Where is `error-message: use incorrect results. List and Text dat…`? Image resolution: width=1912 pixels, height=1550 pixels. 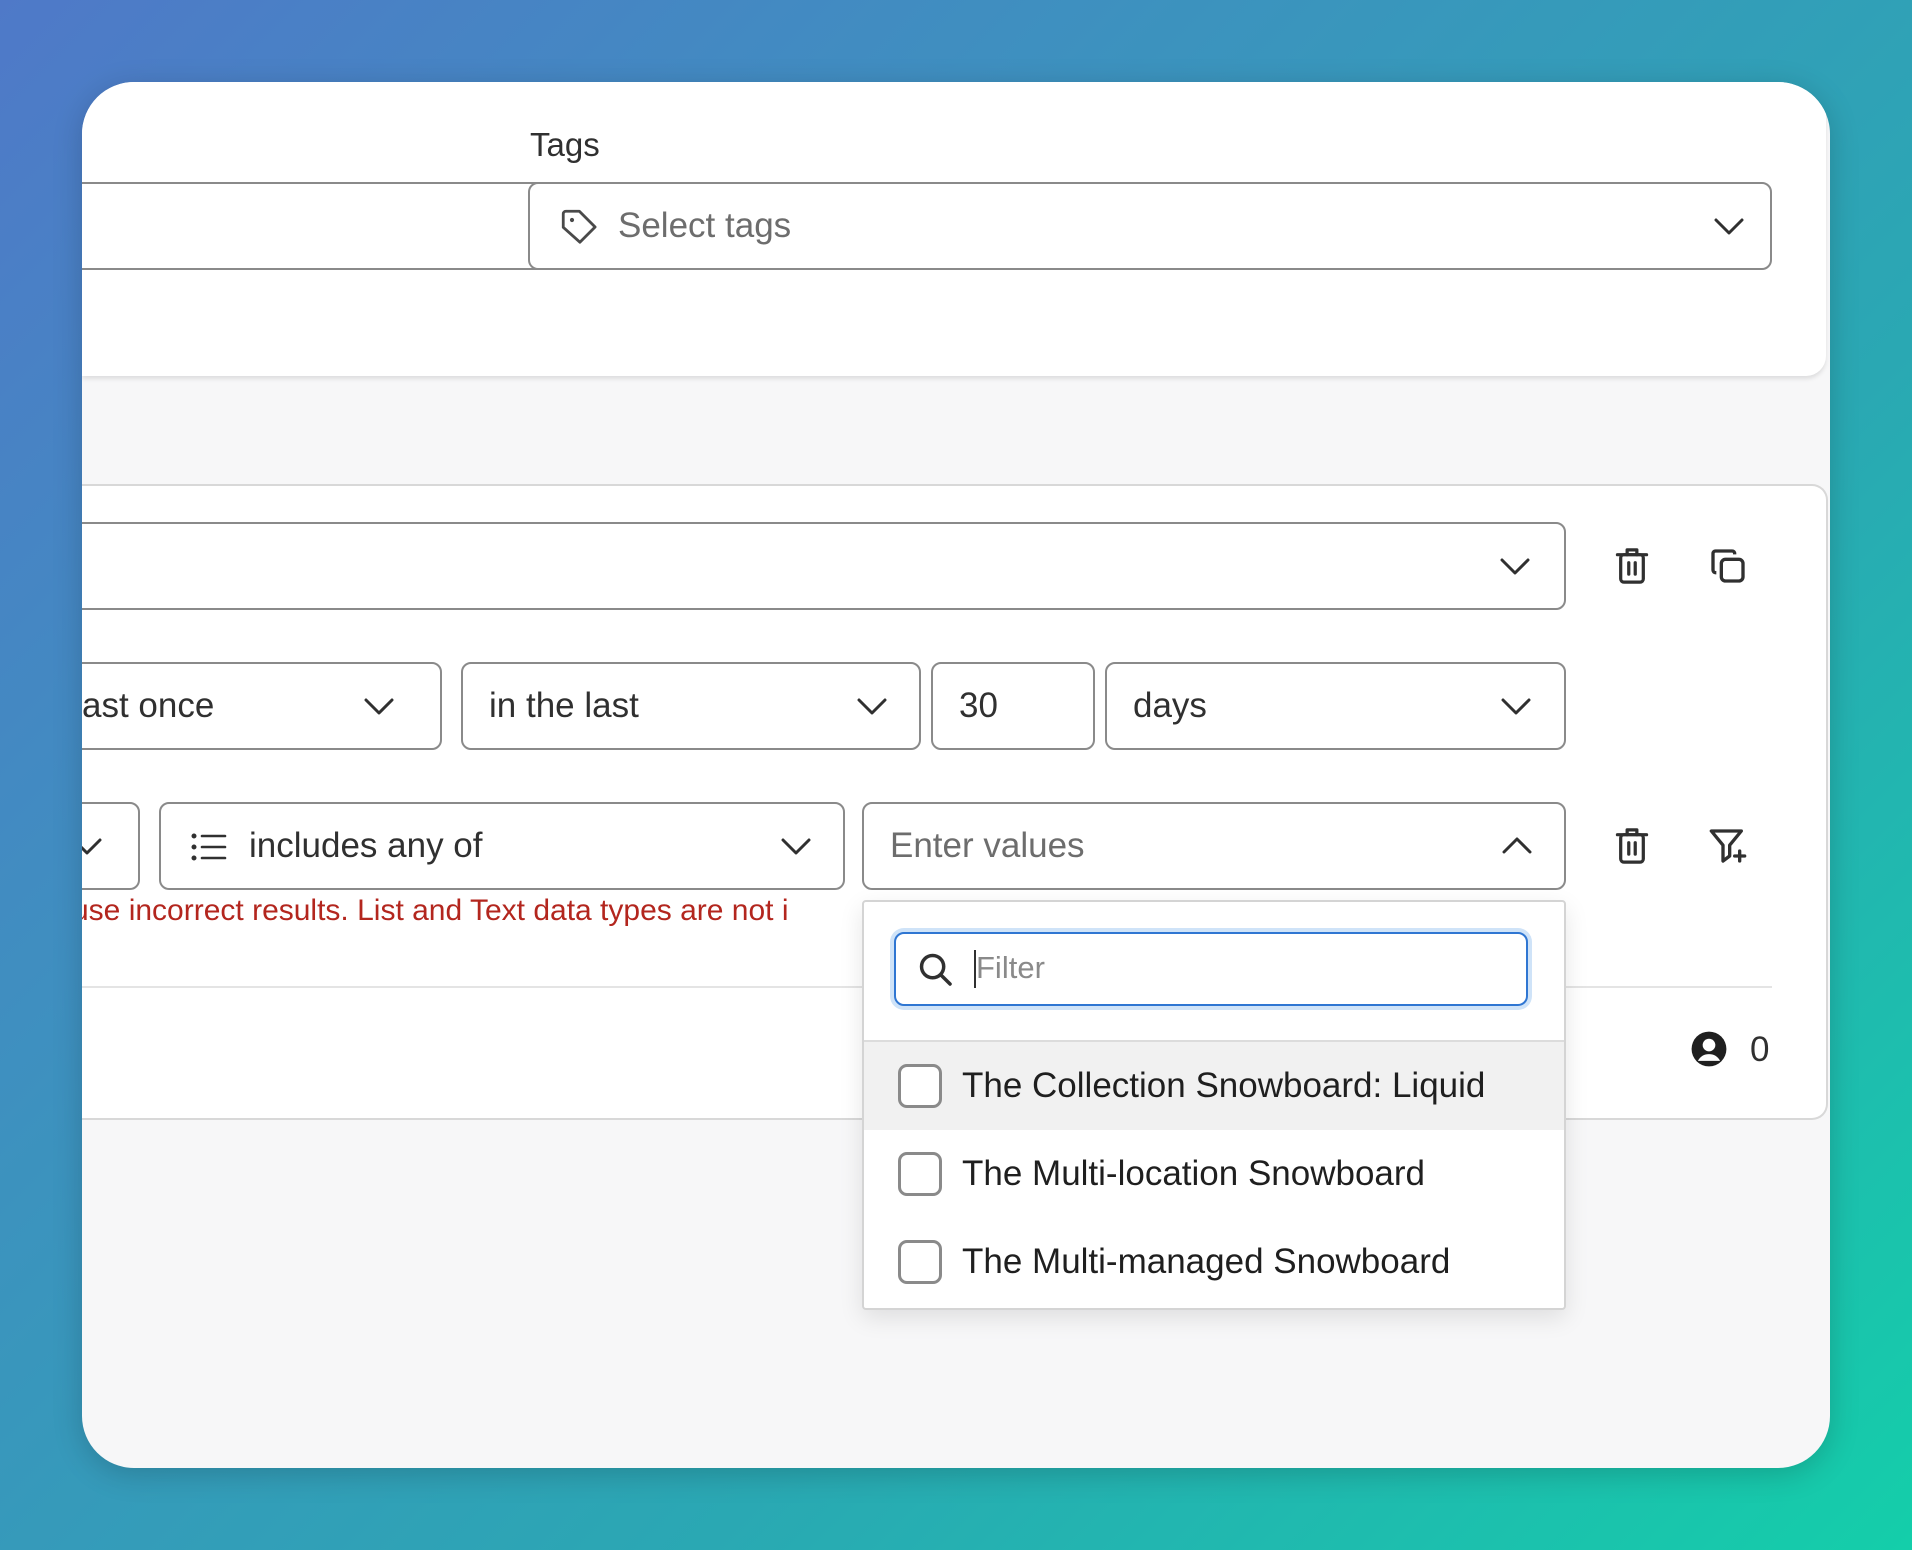 error-message: use incorrect results. List and Text dat… is located at coordinates (435, 910).